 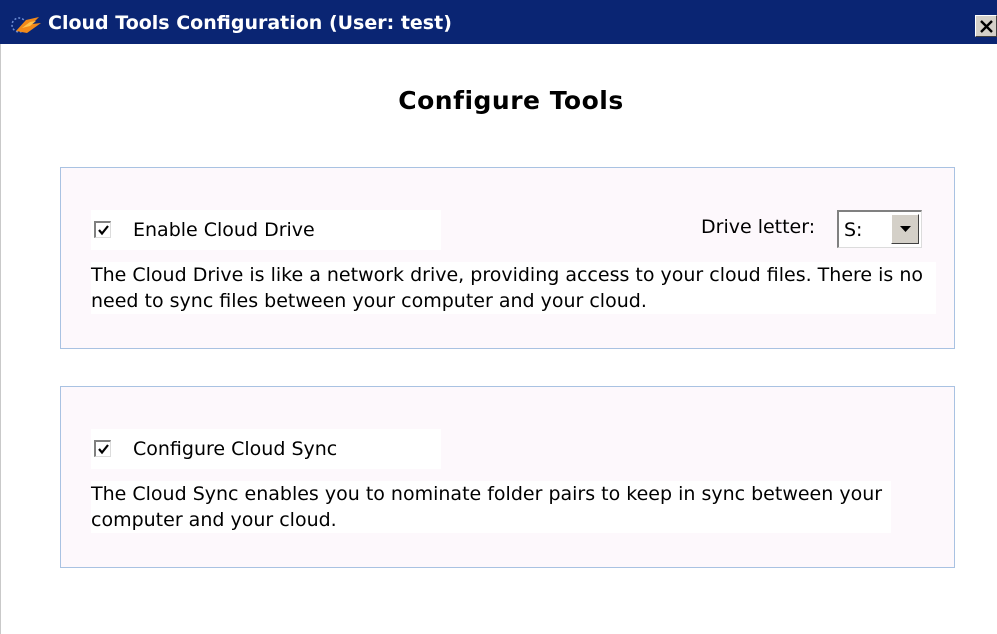 I want to click on configure-cloud-sync-row: Configure Cloud Sync, so click(x=266, y=449).